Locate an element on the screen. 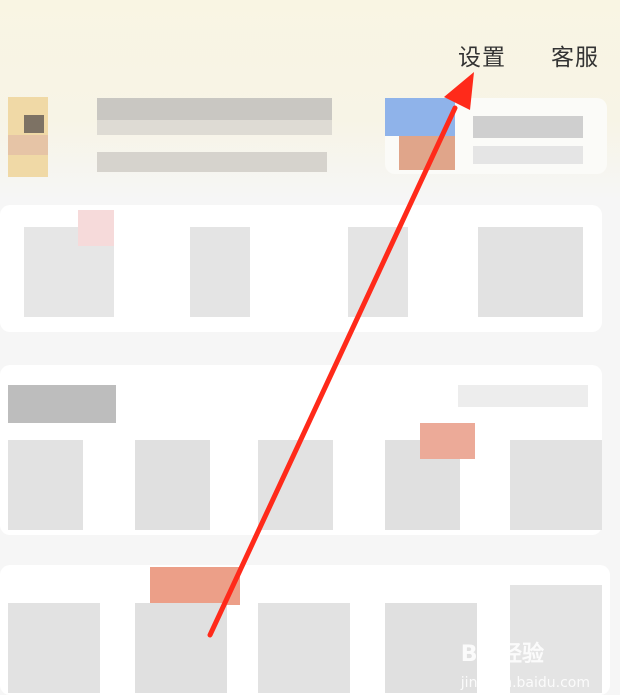 The height and width of the screenshot is (695, 620). avatar-detail-lower is located at coordinates (28, 145).